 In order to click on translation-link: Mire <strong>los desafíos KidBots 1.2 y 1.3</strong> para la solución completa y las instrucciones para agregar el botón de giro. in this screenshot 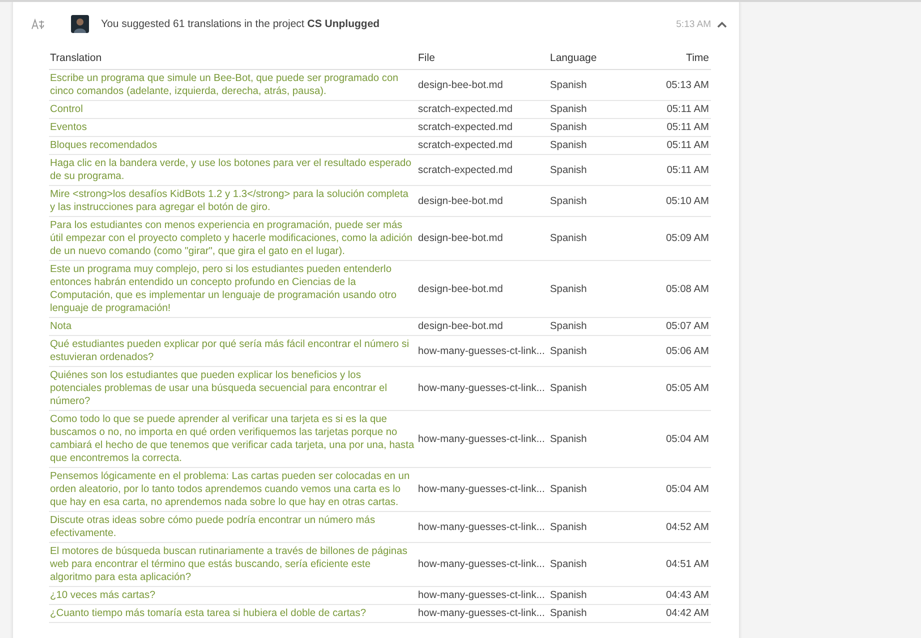, I will do `click(233, 201)`.